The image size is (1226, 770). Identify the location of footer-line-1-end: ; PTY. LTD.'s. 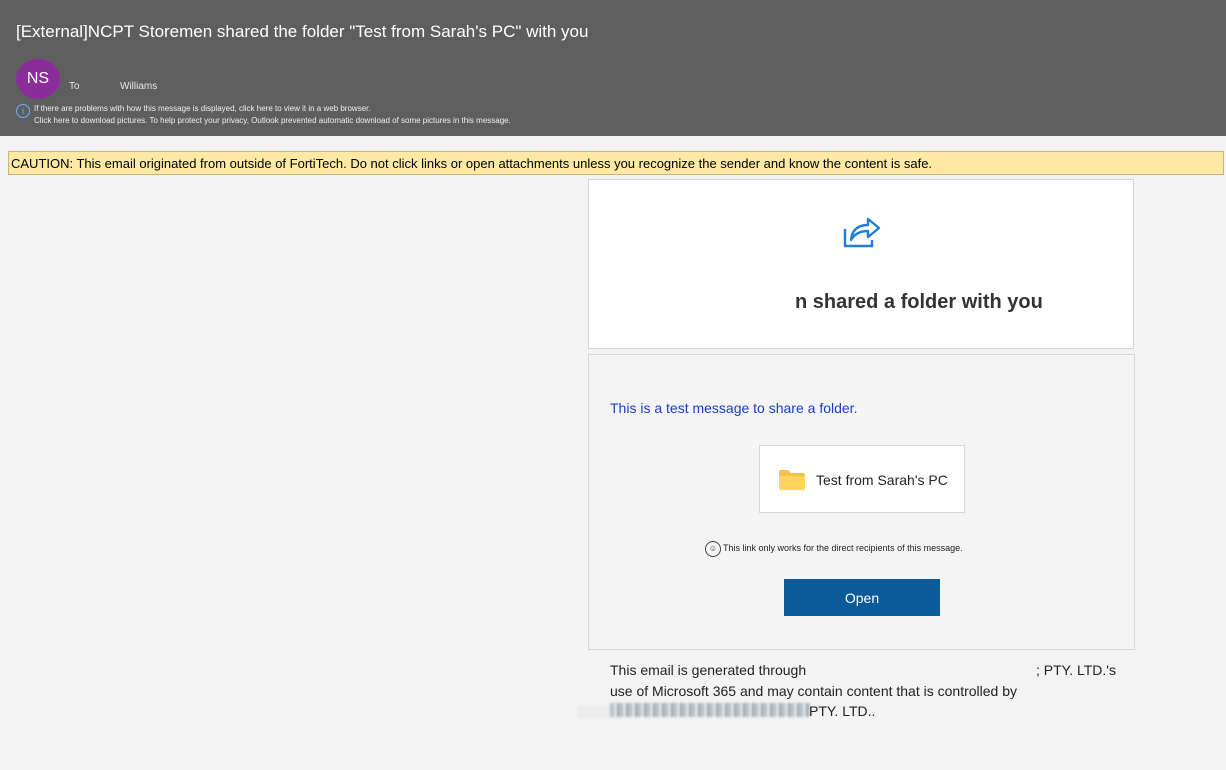
(1076, 670).